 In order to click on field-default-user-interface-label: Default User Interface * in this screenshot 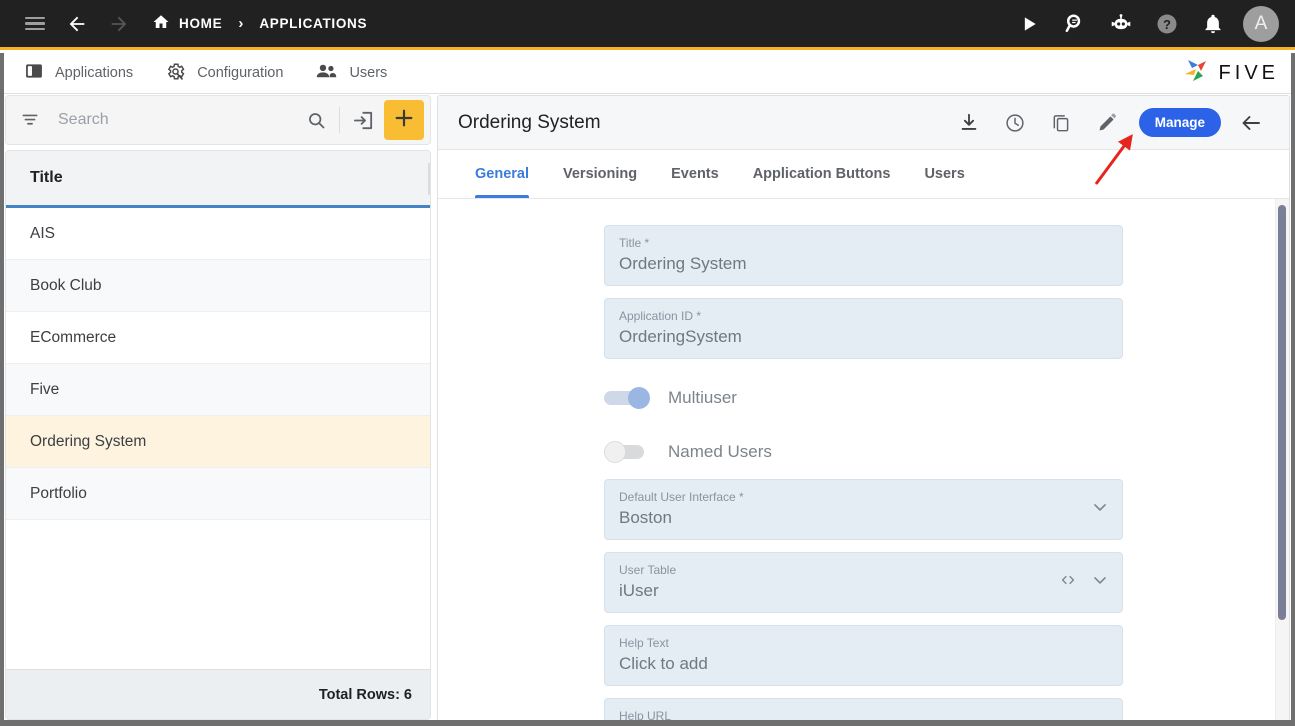, I will do `click(681, 497)`.